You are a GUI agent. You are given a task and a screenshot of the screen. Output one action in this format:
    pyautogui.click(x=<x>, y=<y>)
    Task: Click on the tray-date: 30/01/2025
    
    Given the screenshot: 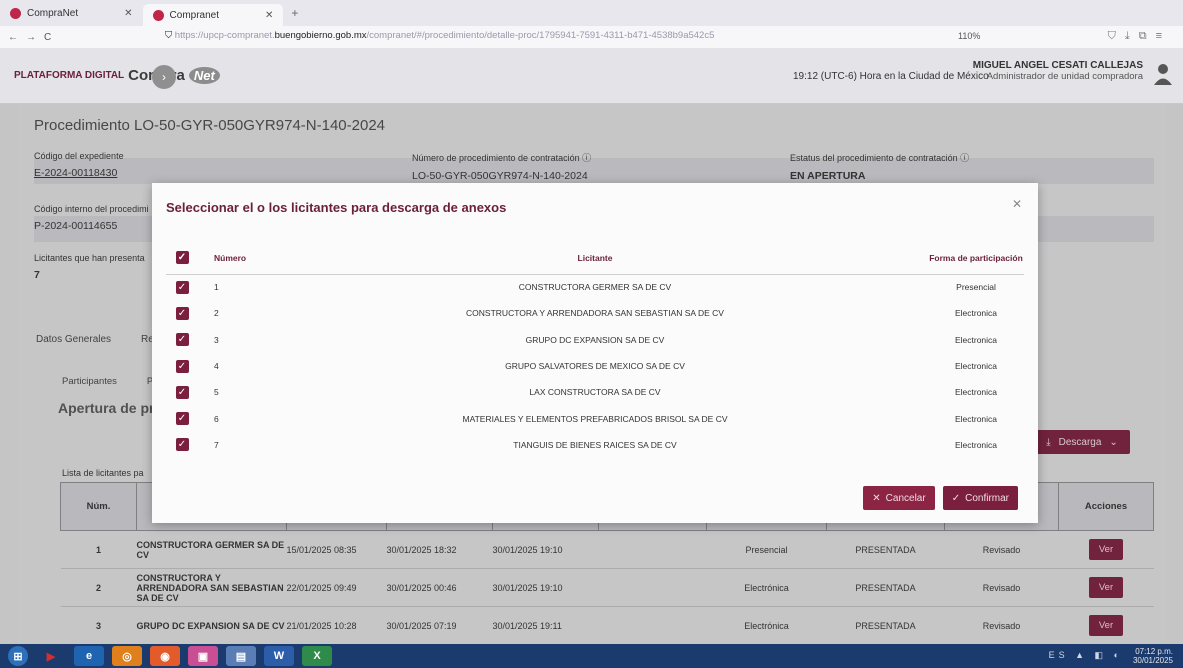 What is the action you would take?
    pyautogui.click(x=1152, y=660)
    